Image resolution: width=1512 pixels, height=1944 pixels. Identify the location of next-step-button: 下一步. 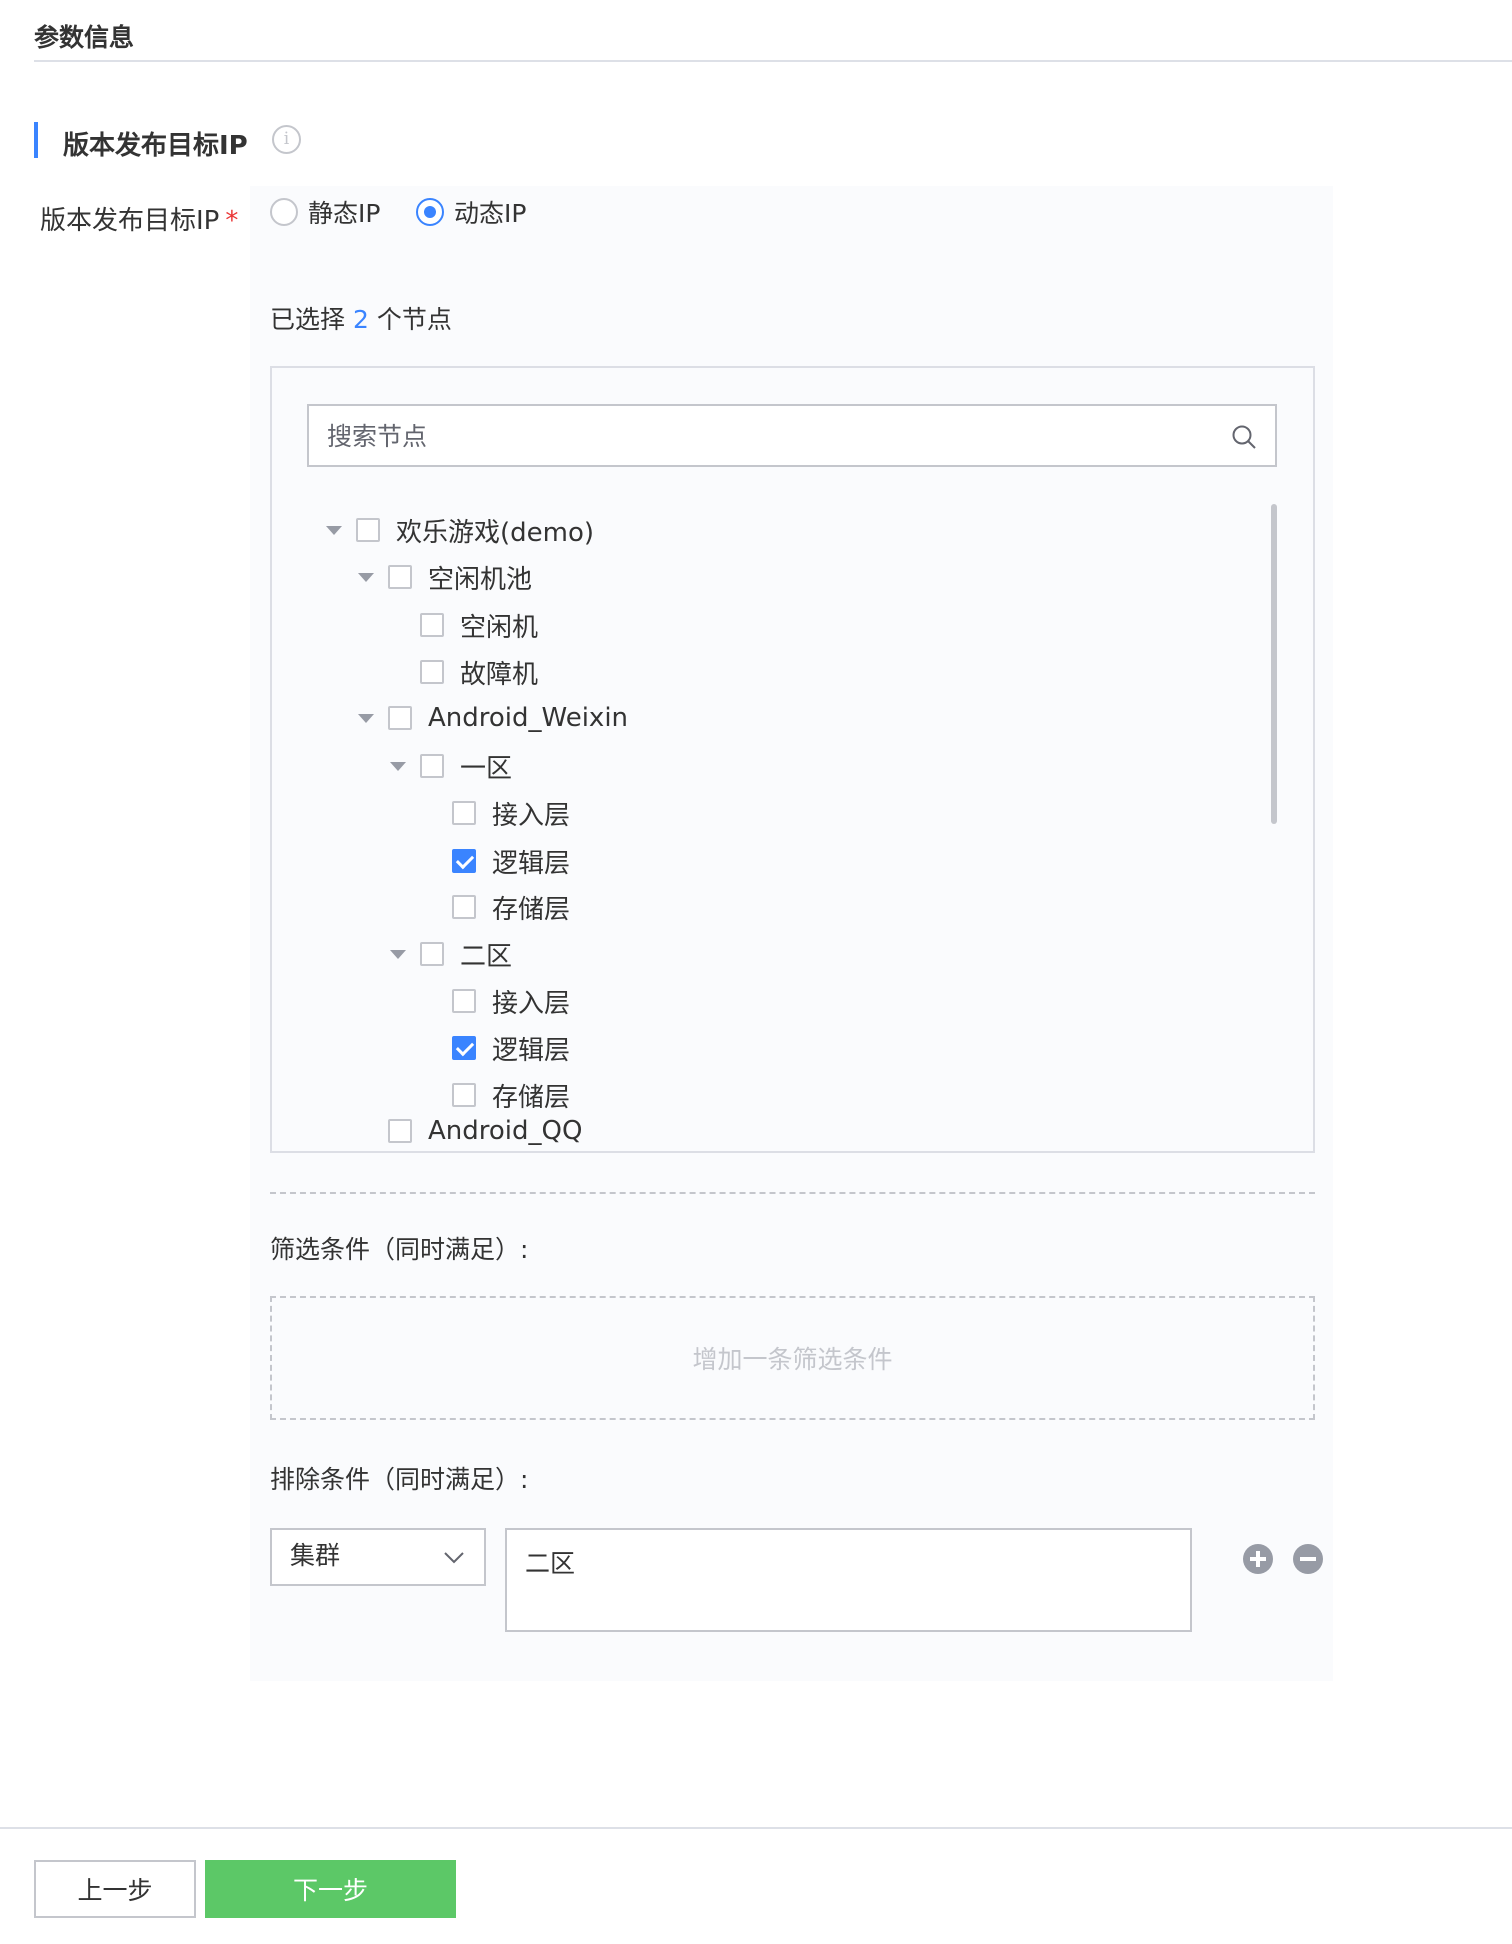
(330, 1889).